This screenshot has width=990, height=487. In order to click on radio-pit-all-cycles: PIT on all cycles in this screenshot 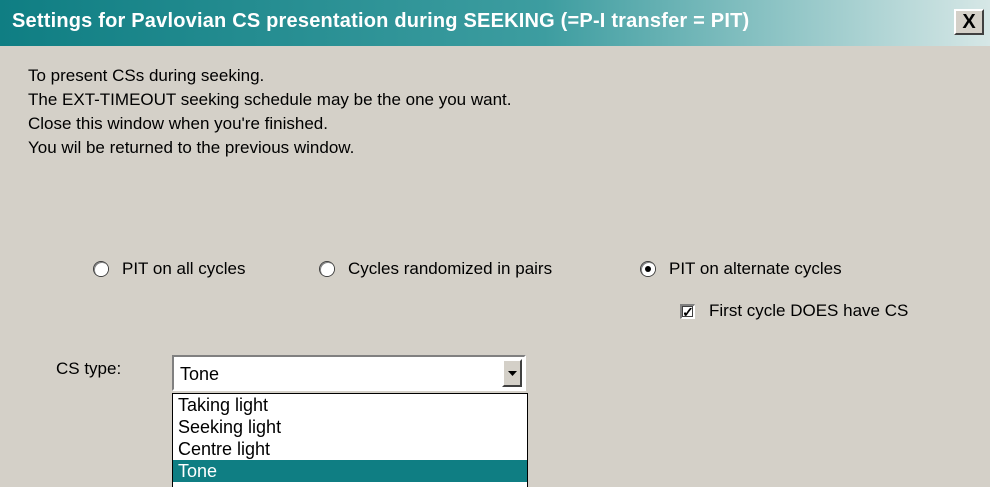, I will do `click(169, 269)`.